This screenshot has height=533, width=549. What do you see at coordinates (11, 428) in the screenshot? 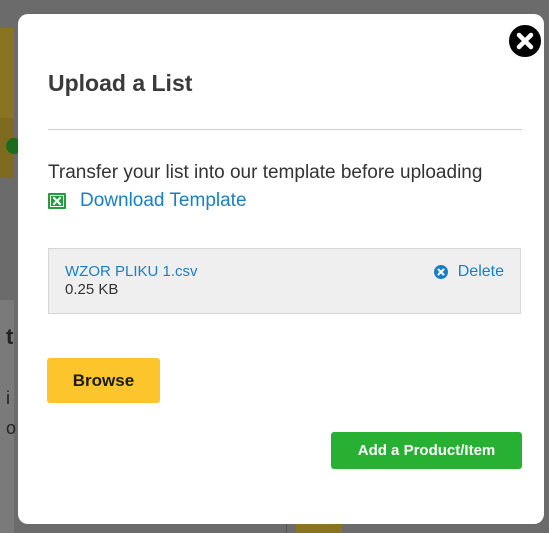
I see `background-text: o` at bounding box center [11, 428].